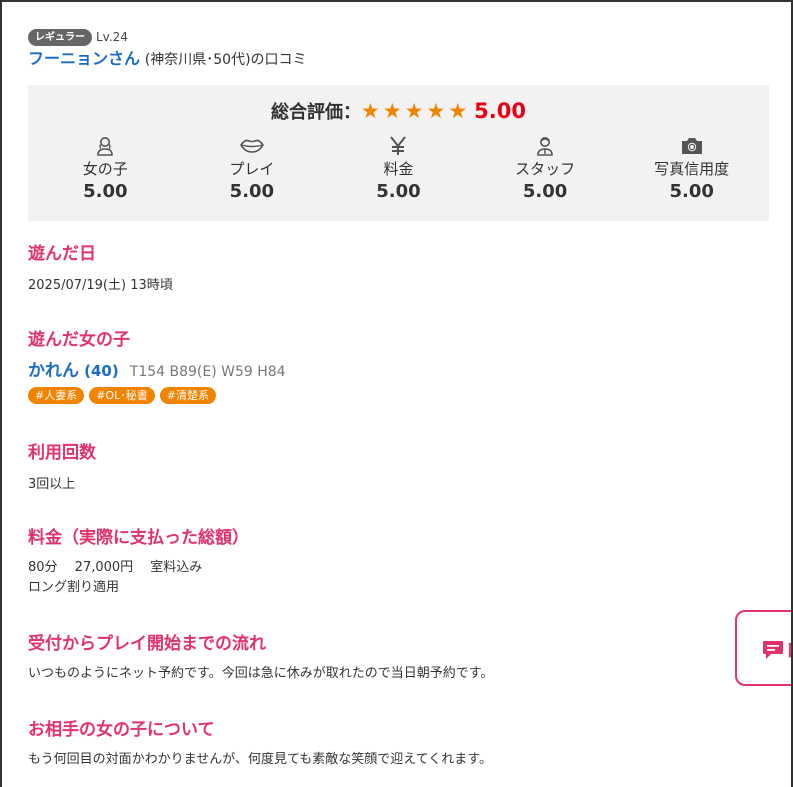 This screenshot has width=793, height=787. I want to click on rank-badge: レギュラー, so click(60, 37).